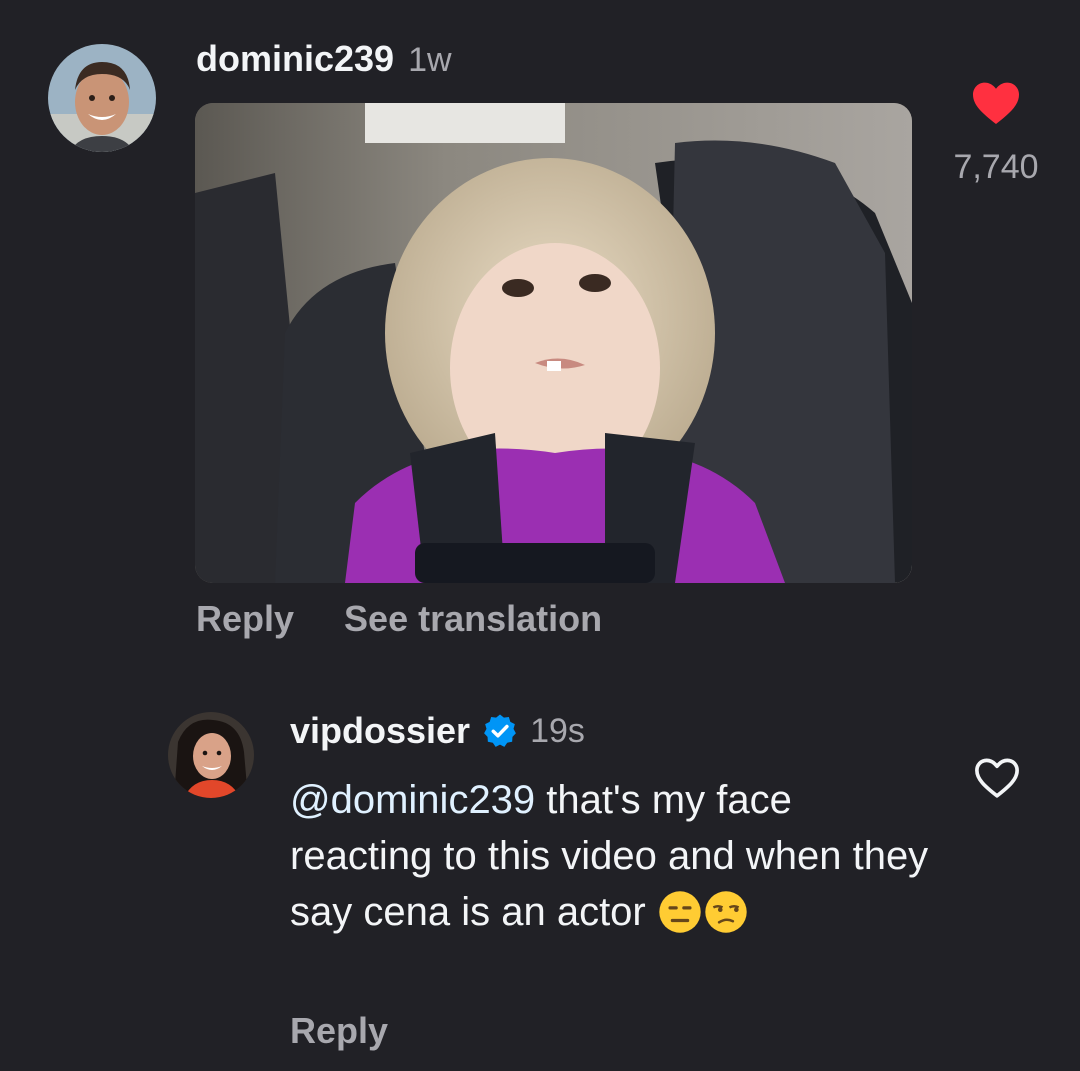 The width and height of the screenshot is (1080, 1071). I want to click on comment-actions: Reply See translation, so click(399, 619).